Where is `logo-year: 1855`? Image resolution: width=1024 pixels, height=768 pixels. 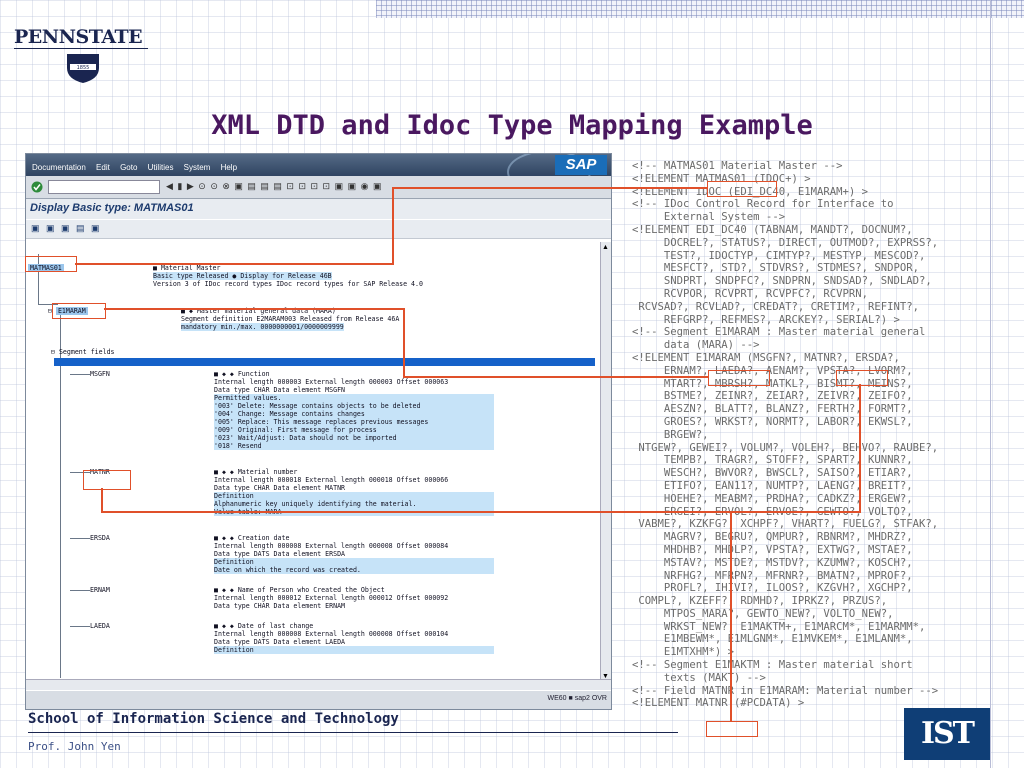 logo-year: 1855 is located at coordinates (83, 68).